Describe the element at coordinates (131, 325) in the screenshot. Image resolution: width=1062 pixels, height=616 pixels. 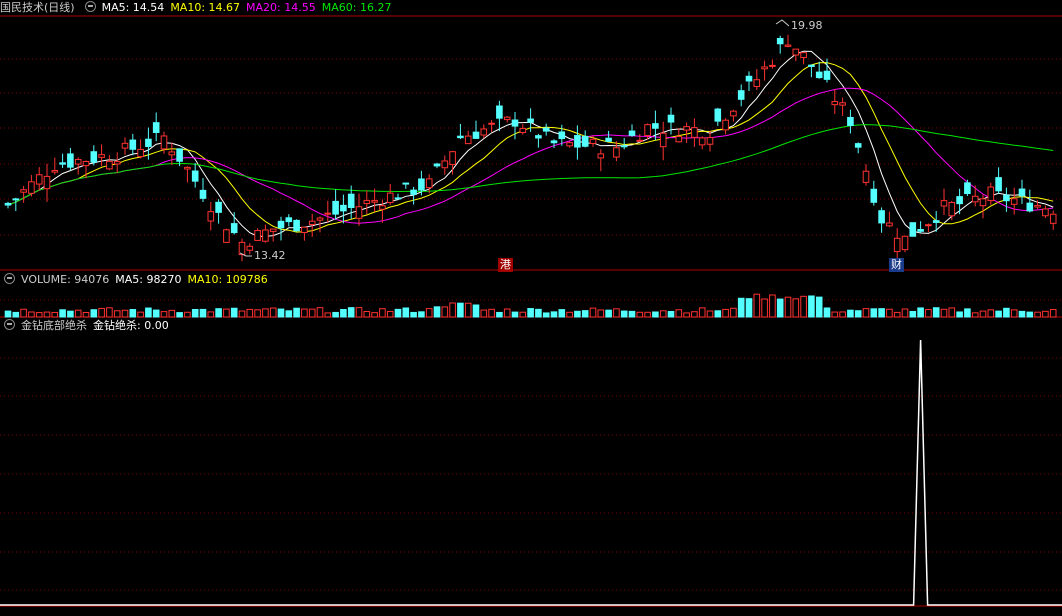
I see `indicator-value: 金钻绝杀: 0.00` at that location.